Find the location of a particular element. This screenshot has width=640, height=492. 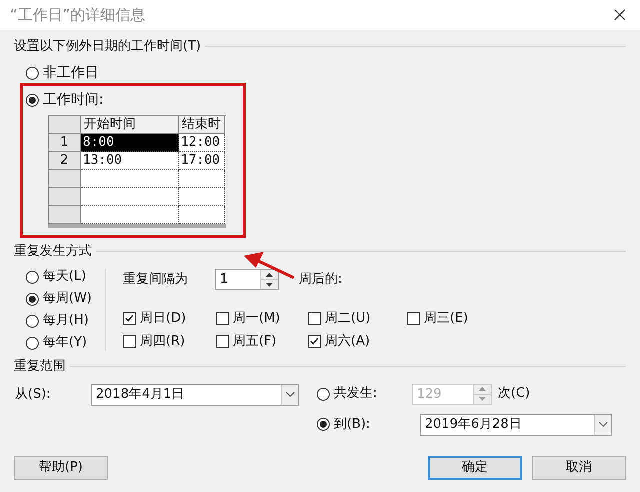

table-cell: 17:00 is located at coordinates (202, 161).